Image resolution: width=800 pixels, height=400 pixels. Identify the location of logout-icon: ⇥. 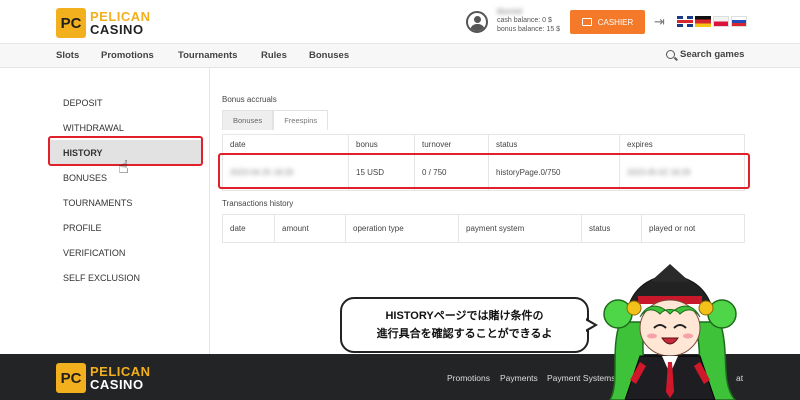
(659, 22).